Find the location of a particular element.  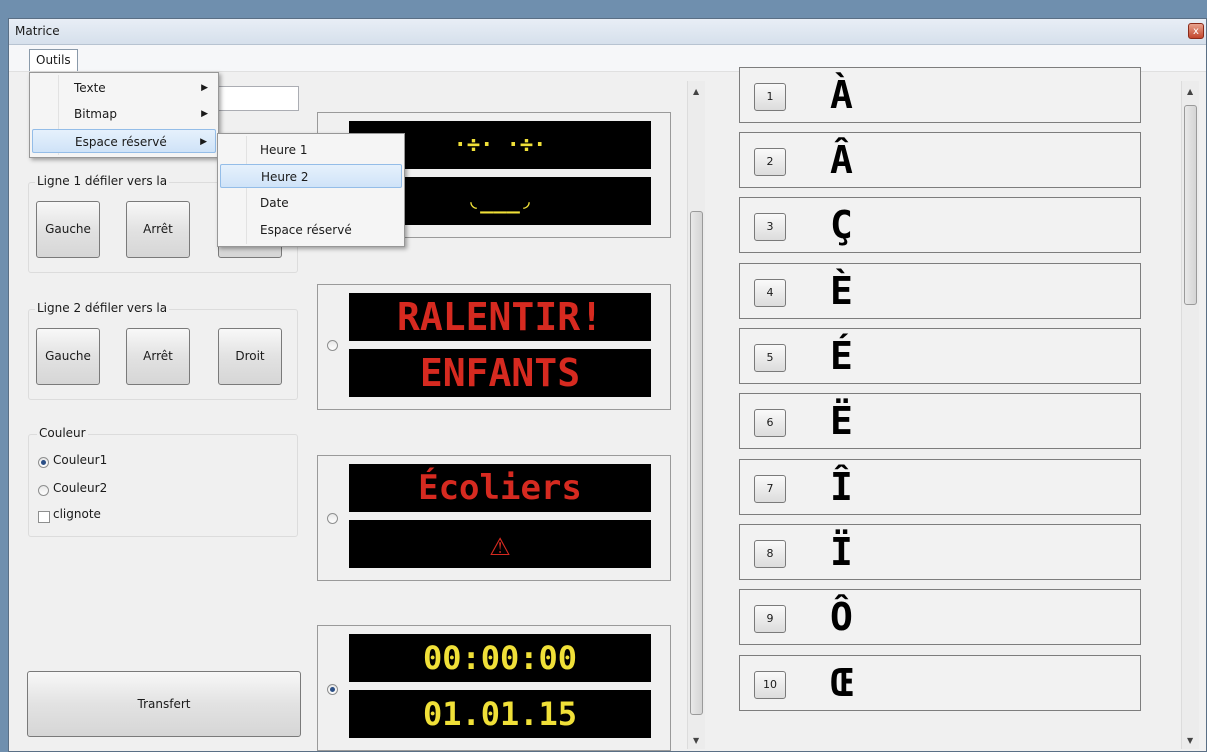

ligne2-stop-label: Arrêt is located at coordinates (158, 356).